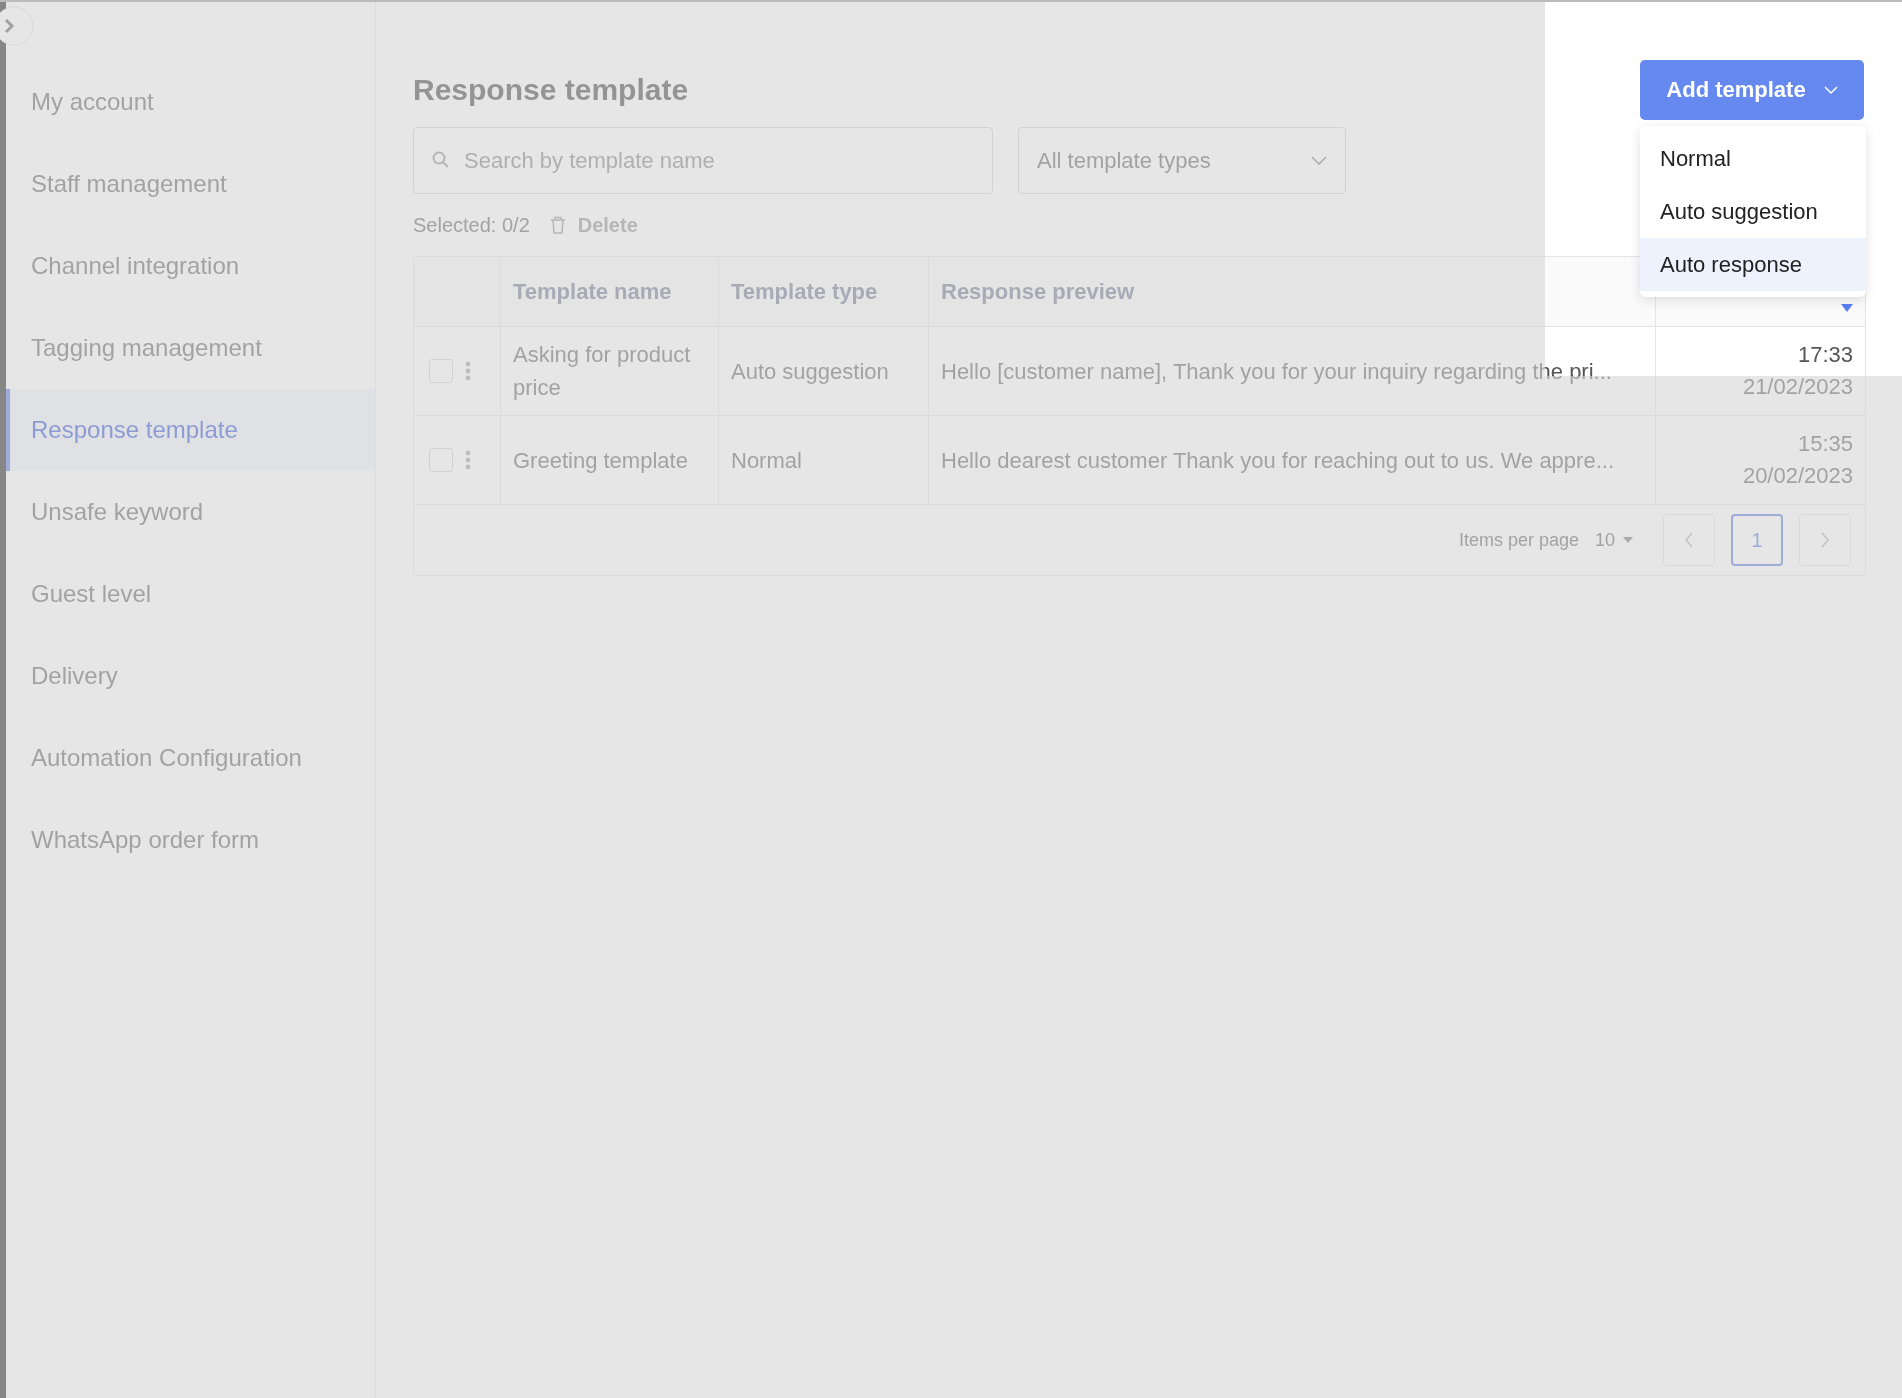 Image resolution: width=1902 pixels, height=1398 pixels. Describe the element at coordinates (1753, 211) in the screenshot. I see `menu-item: Auto suggestion` at that location.